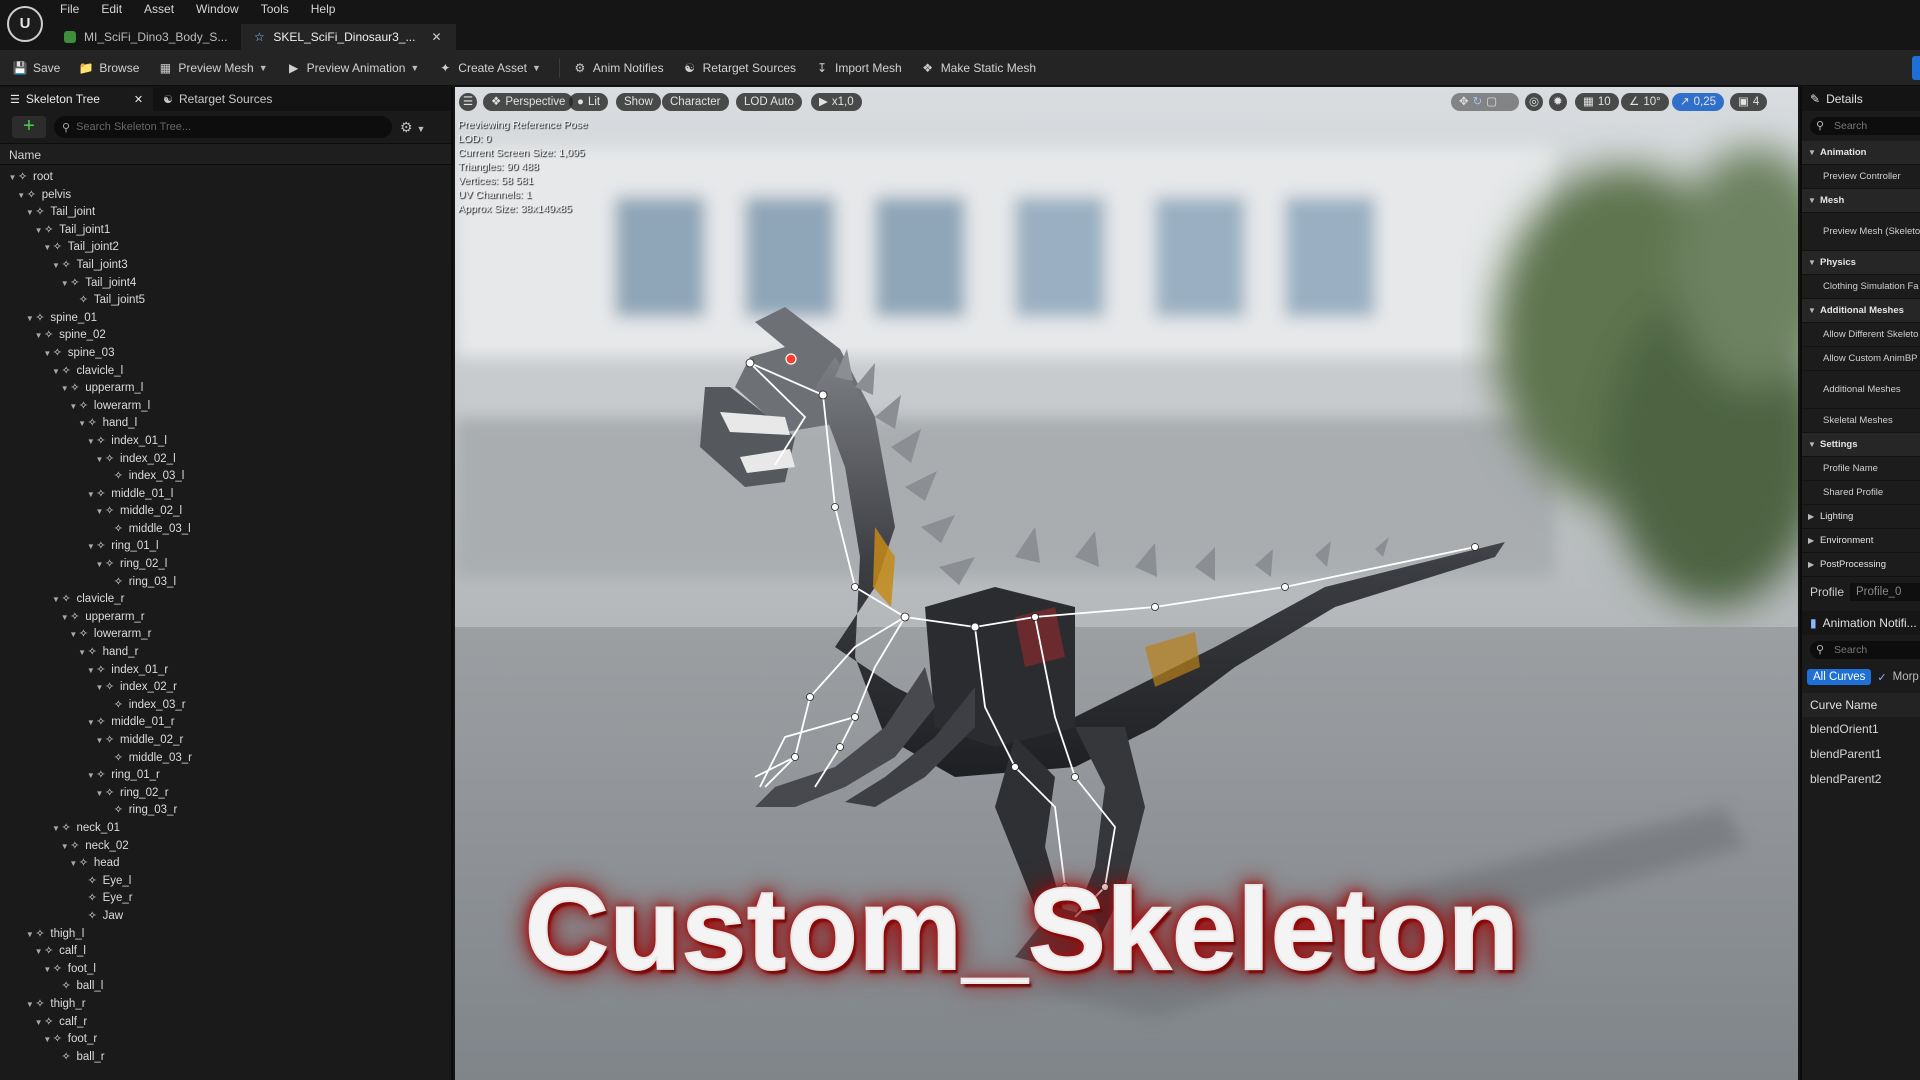  What do you see at coordinates (225, 495) in the screenshot?
I see `bone-row-middle-01-l: ▼ ✧ middle_01_l` at bounding box center [225, 495].